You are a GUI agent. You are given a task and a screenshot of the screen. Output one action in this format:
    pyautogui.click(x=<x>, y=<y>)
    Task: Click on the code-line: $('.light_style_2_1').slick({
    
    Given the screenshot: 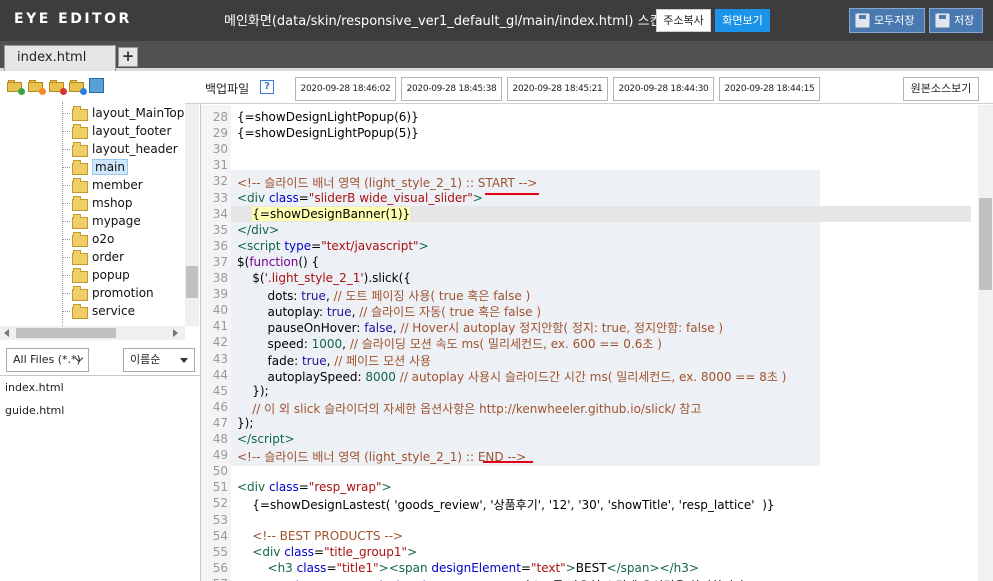 What is the action you would take?
    pyautogui.click(x=324, y=278)
    